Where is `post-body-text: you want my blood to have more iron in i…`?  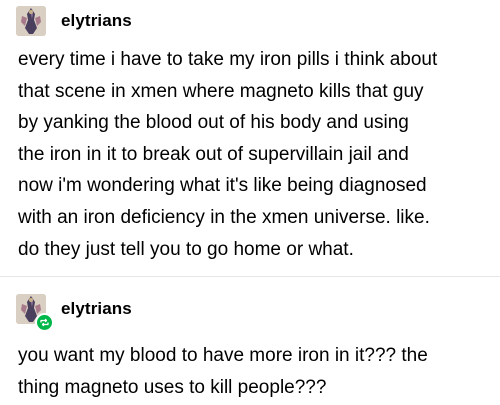
post-body-text: you want my blood to have more iron in i… is located at coordinates (223, 371).